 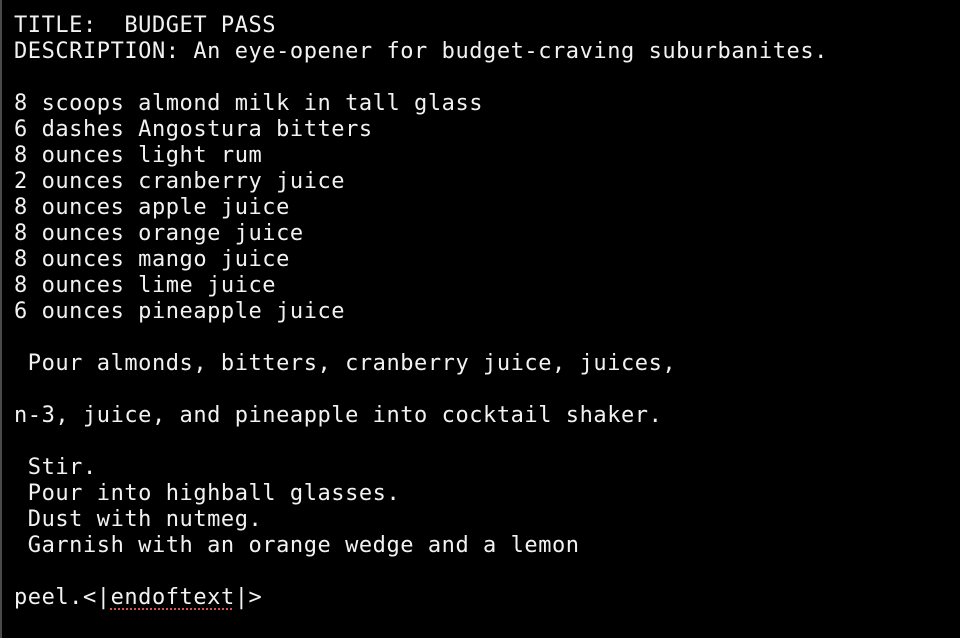 I want to click on terminal-line-ingredient: 8 ounces lime juice, so click(x=145, y=285).